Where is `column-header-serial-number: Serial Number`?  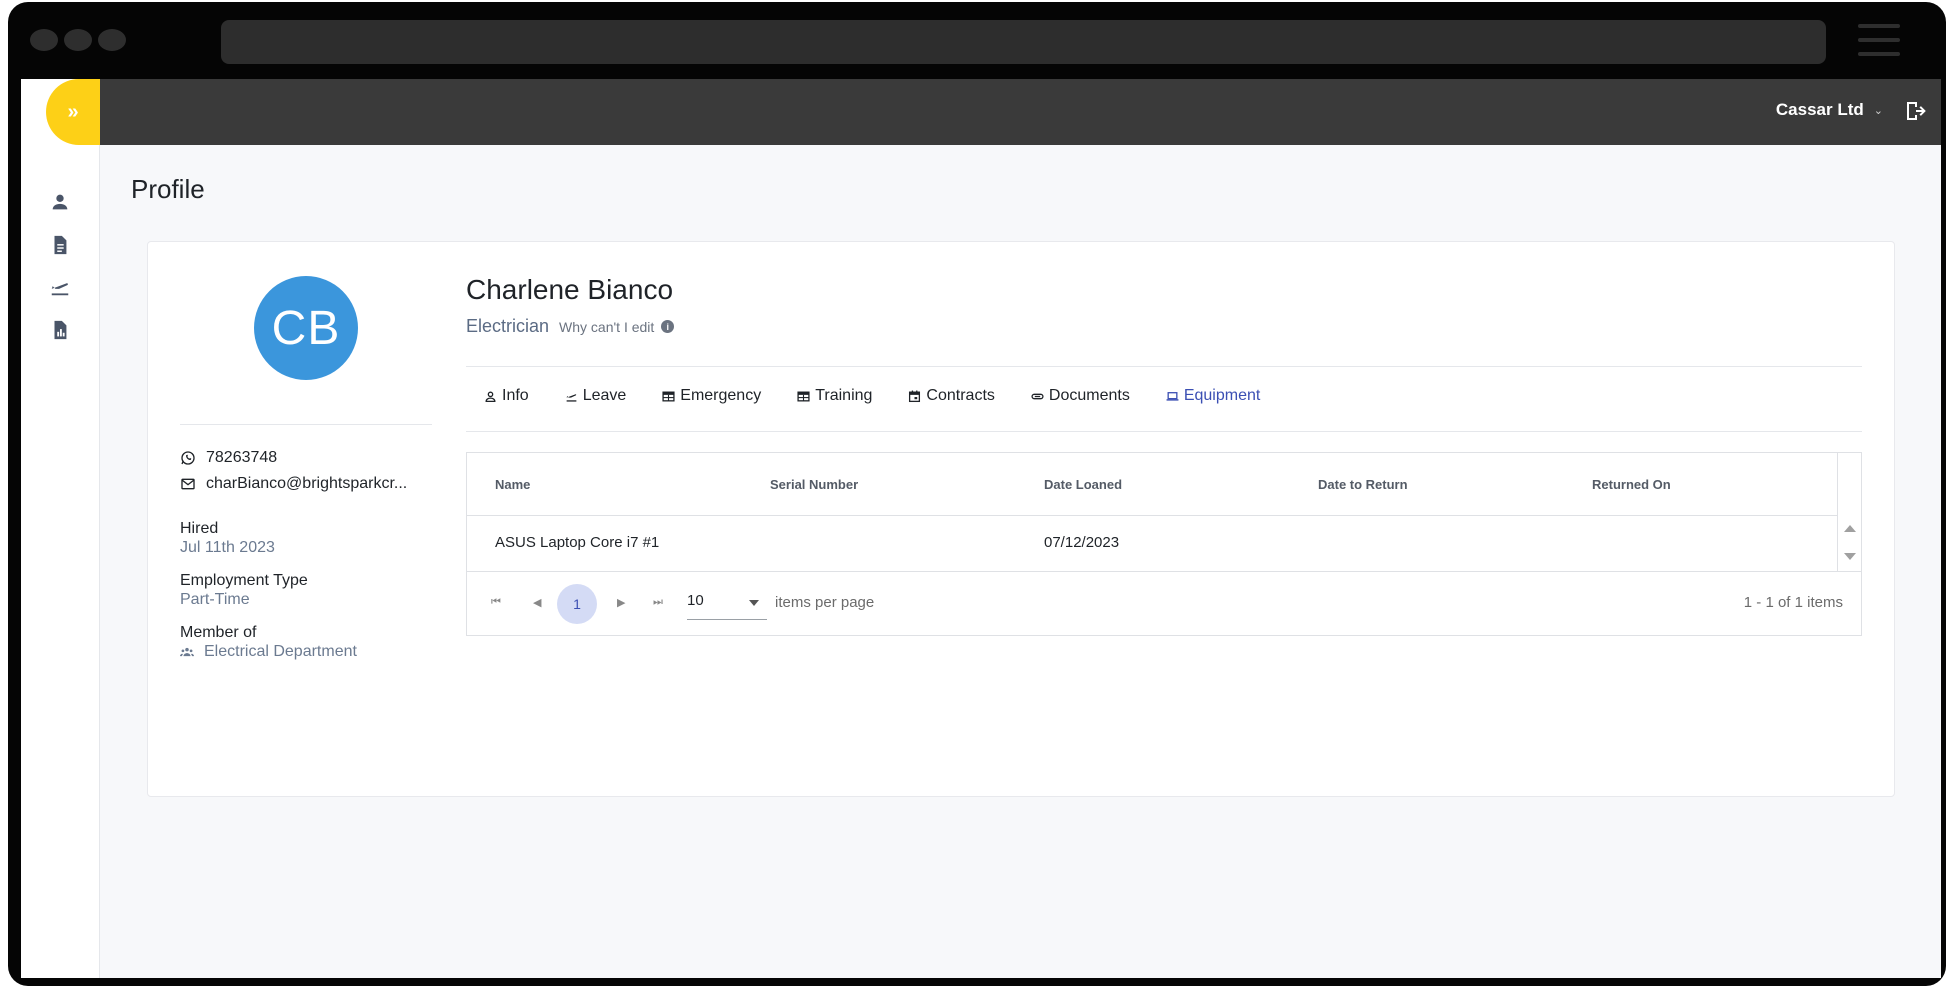 column-header-serial-number: Serial Number is located at coordinates (814, 484).